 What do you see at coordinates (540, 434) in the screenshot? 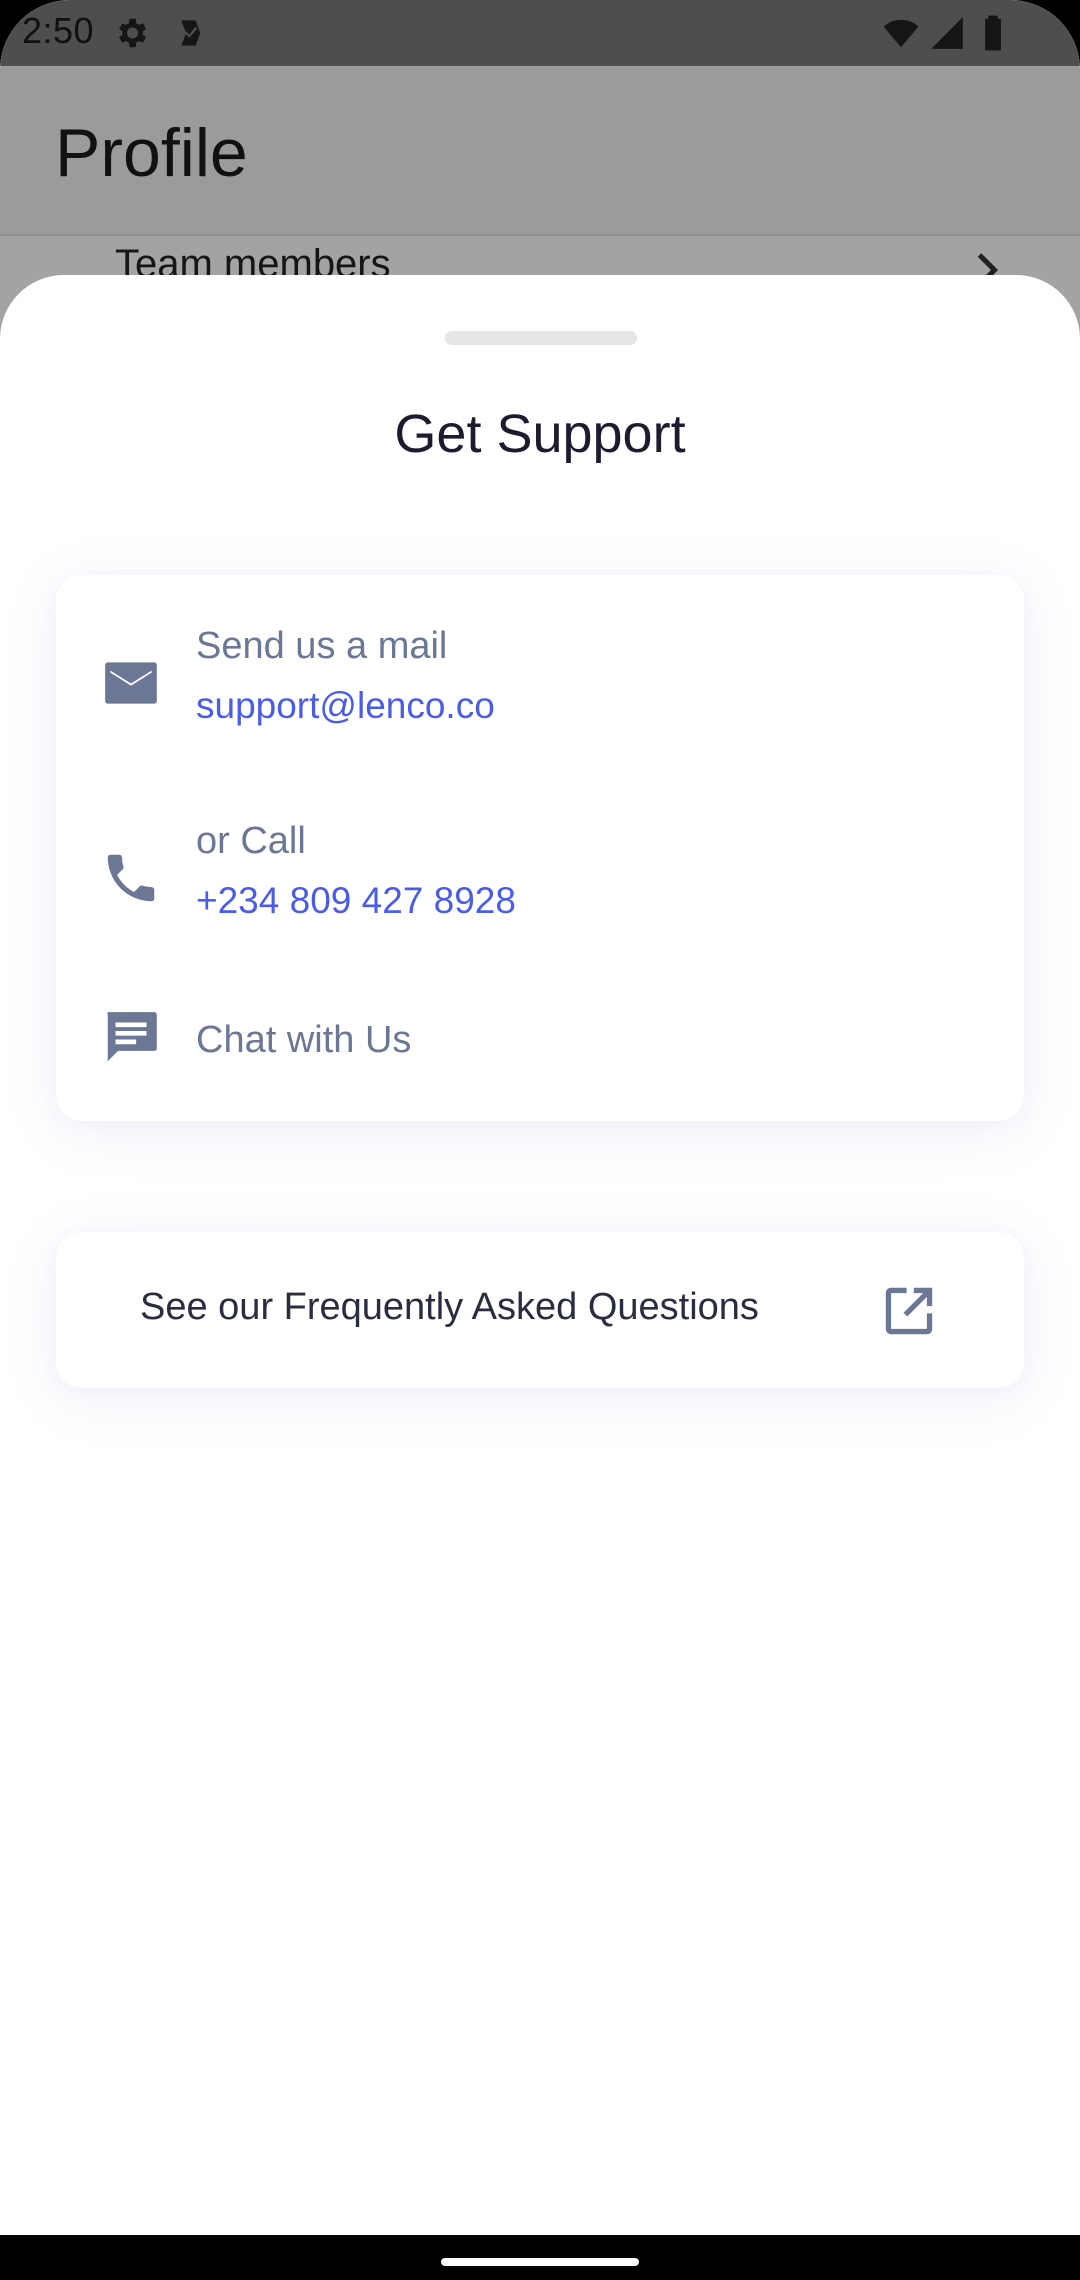
I see `sheet-title: Get Support` at bounding box center [540, 434].